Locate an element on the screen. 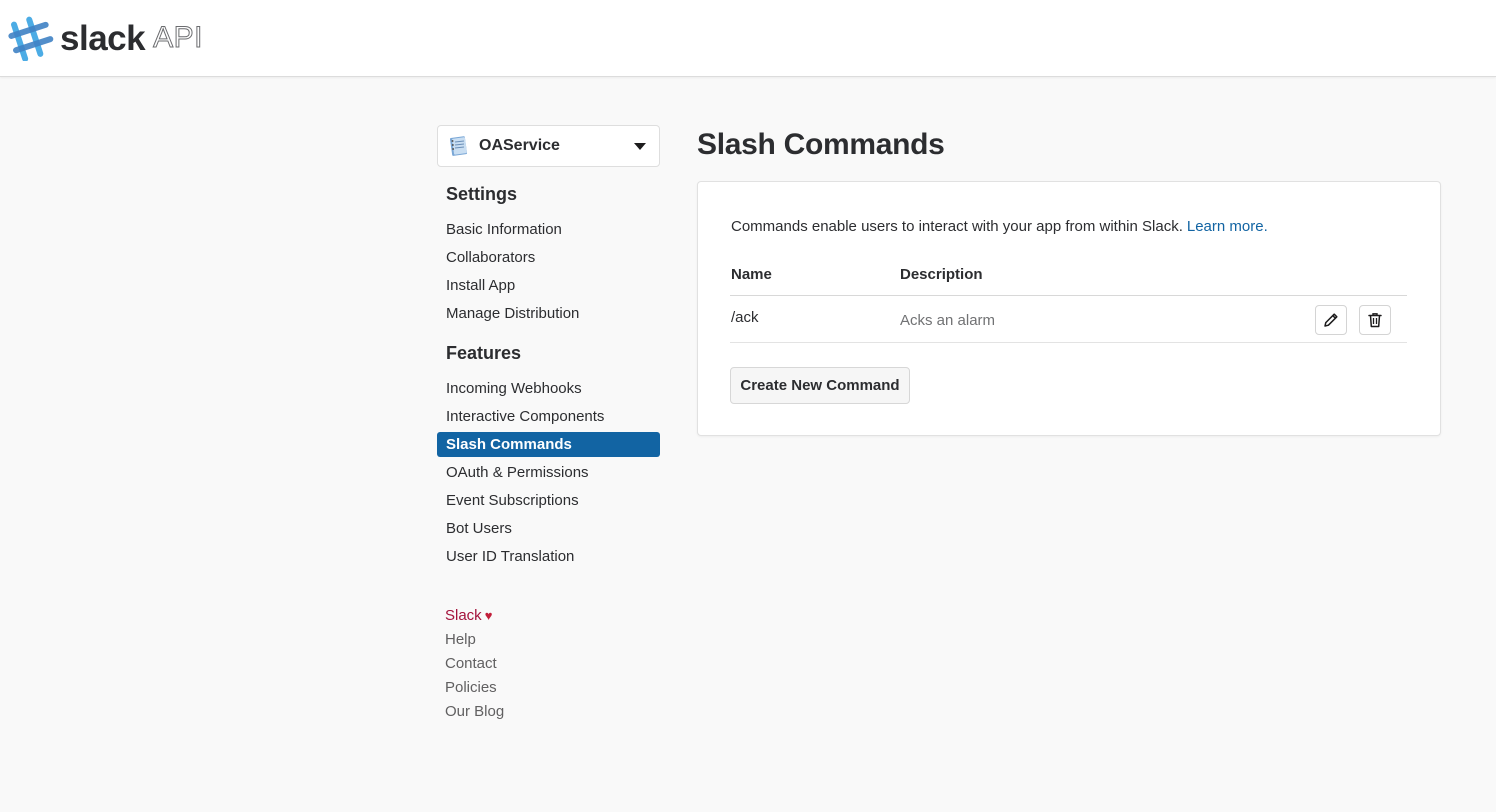 Image resolution: width=1496 pixels, height=812 pixels. edit-command-button is located at coordinates (1331, 320).